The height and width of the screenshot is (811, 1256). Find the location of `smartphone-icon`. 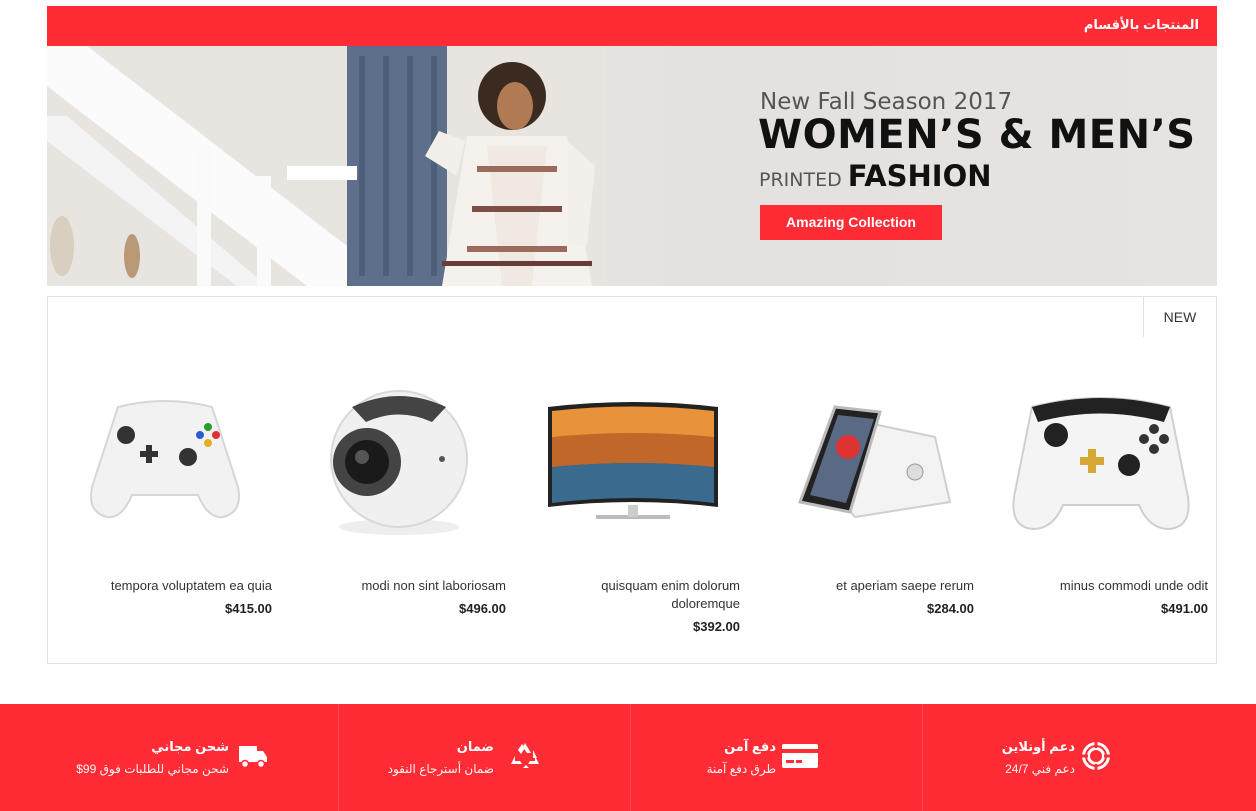

smartphone-icon is located at coordinates (867, 467).